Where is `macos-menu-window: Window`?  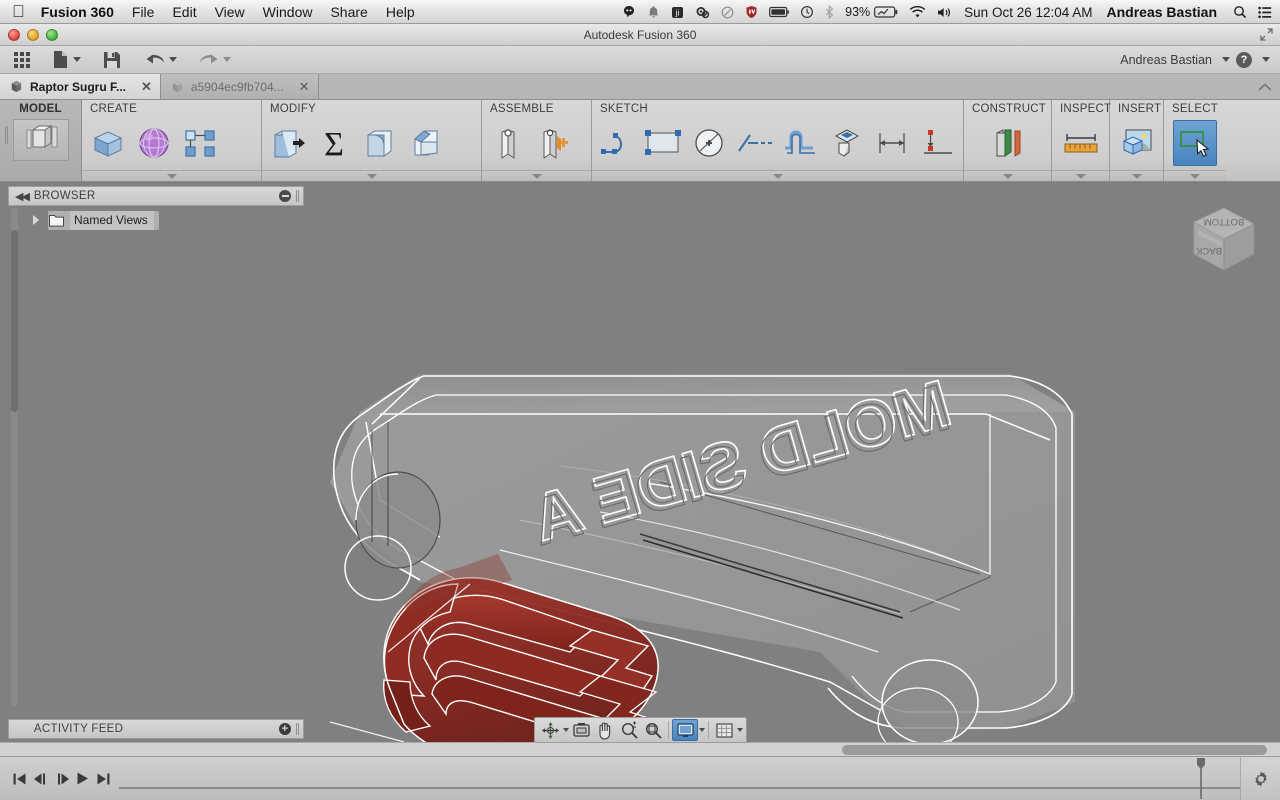 macos-menu-window: Window is located at coordinates (288, 12).